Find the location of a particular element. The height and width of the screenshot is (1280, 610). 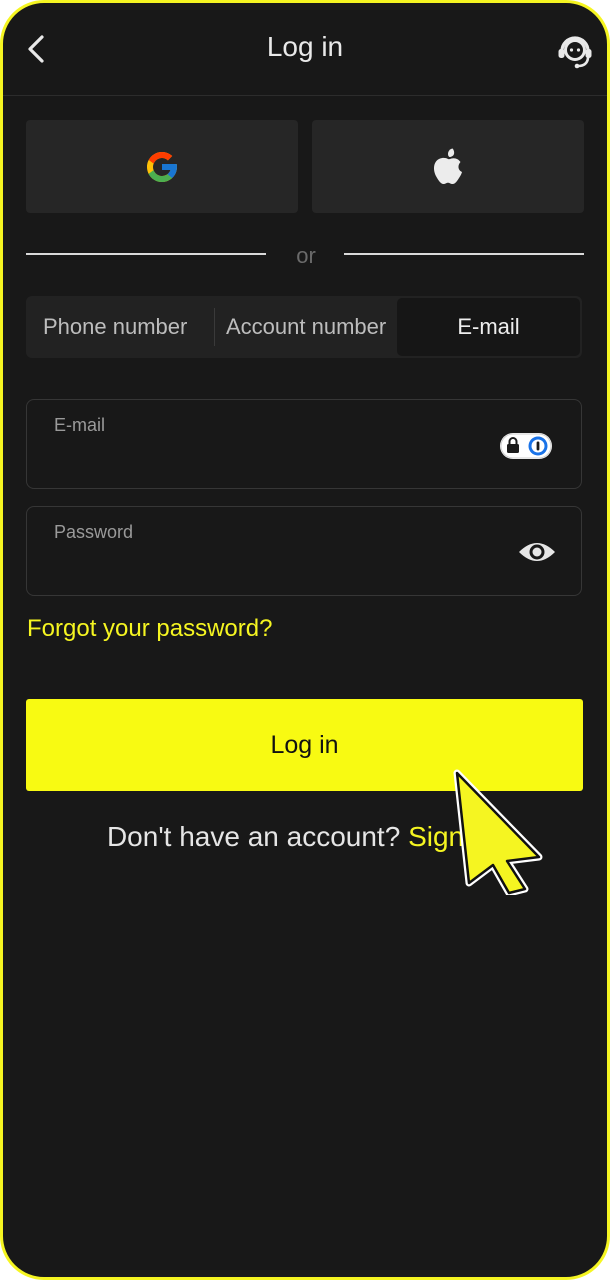

email-field: E-mail is located at coordinates (304, 444).